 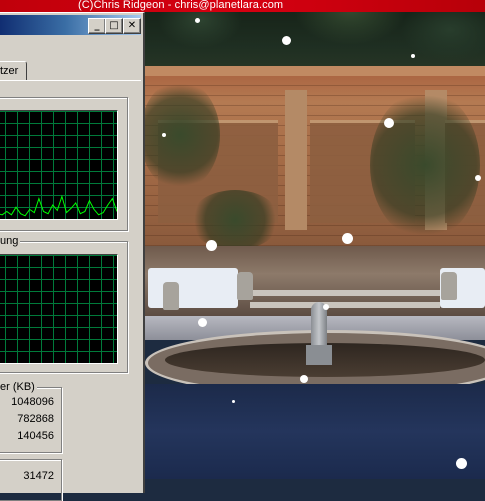 What do you see at coordinates (181, 5) in the screenshot?
I see `wallpaper-credit-text: (C)Chris Ridgeon - chris@planetlara.com` at bounding box center [181, 5].